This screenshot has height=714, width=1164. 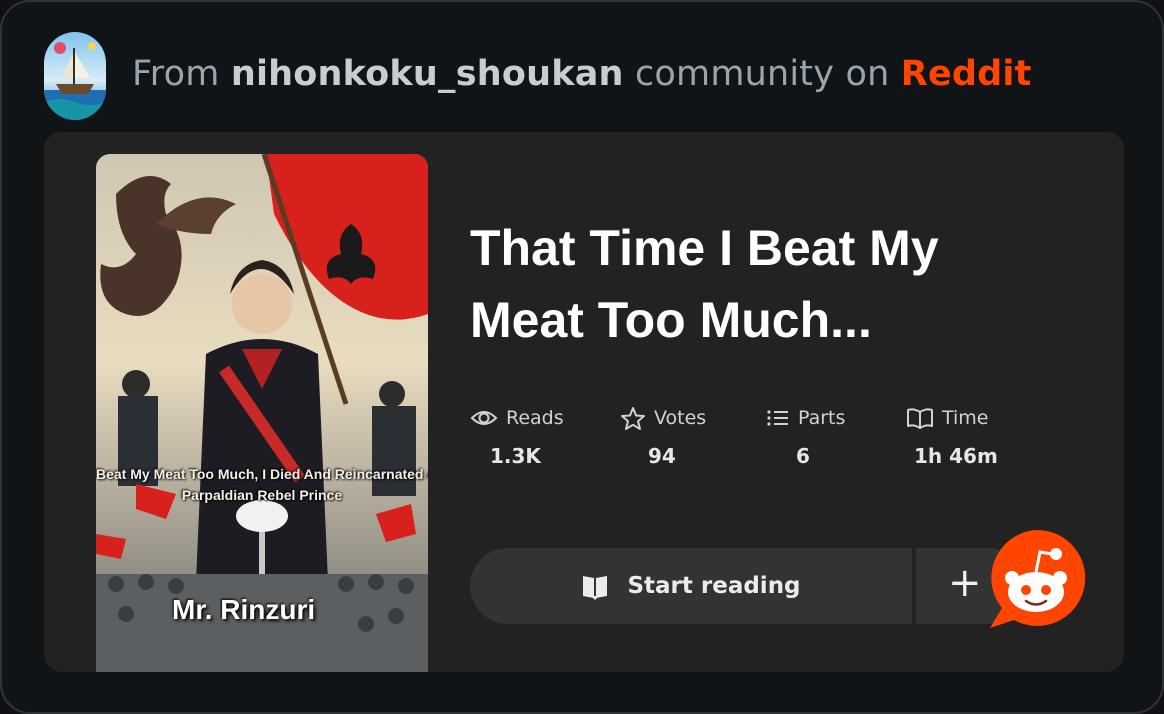 What do you see at coordinates (427, 74) in the screenshot?
I see `community-name-link: nihonkoku_shoukan` at bounding box center [427, 74].